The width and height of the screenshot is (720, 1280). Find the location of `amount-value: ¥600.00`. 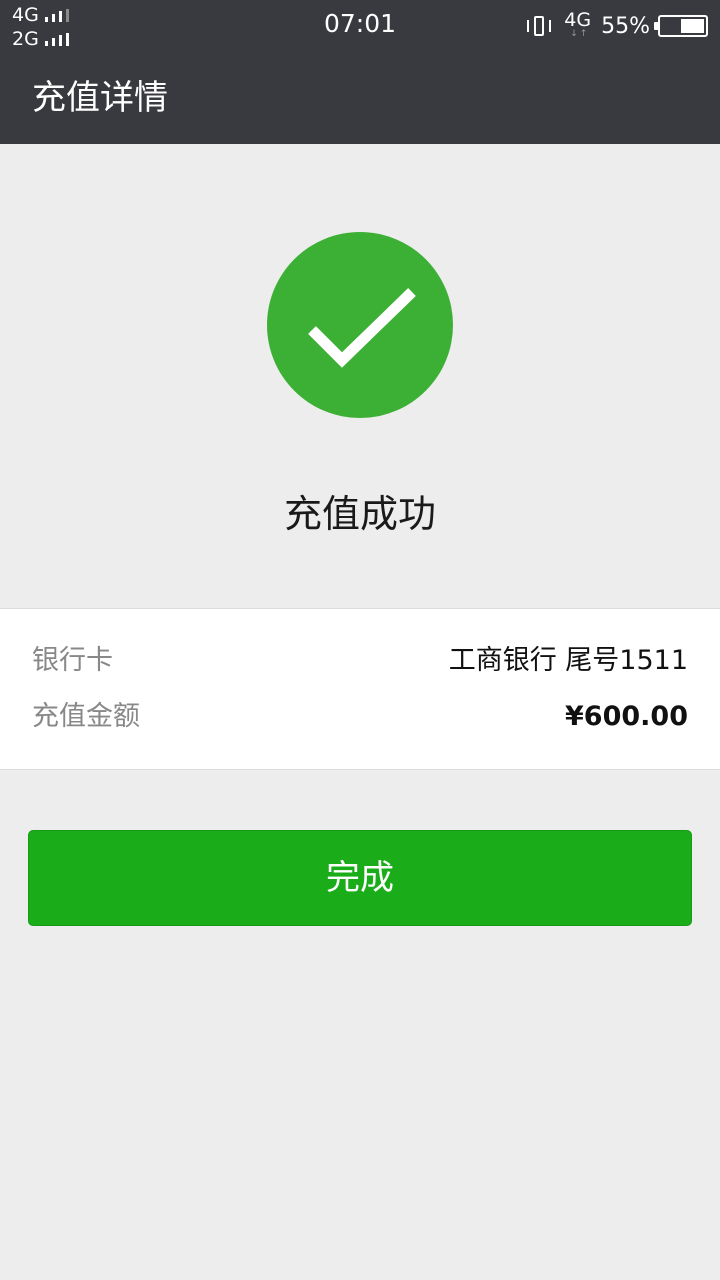

amount-value: ¥600.00 is located at coordinates (626, 716).